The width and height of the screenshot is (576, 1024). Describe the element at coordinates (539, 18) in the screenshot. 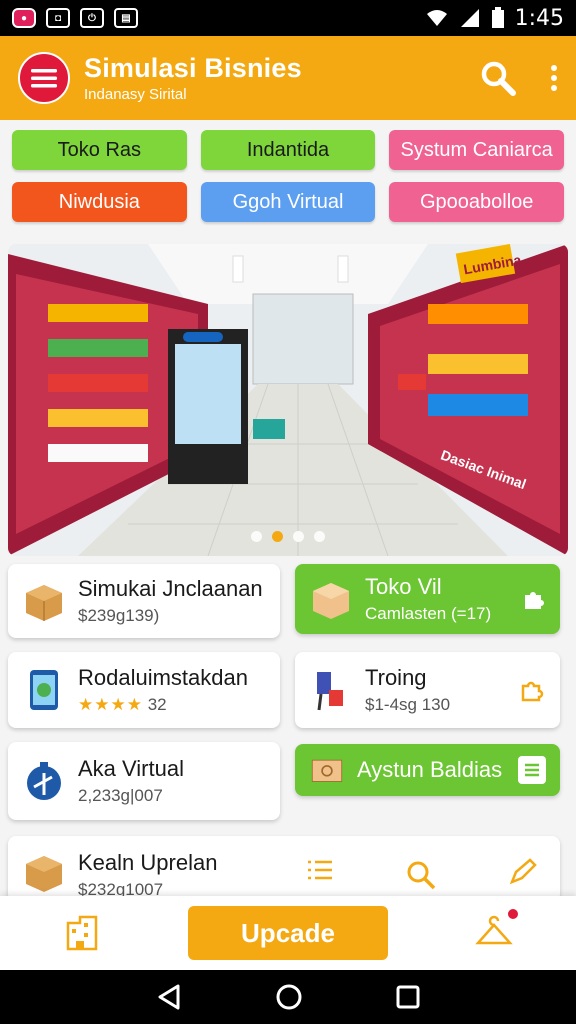

I see `clock: 1:45` at that location.